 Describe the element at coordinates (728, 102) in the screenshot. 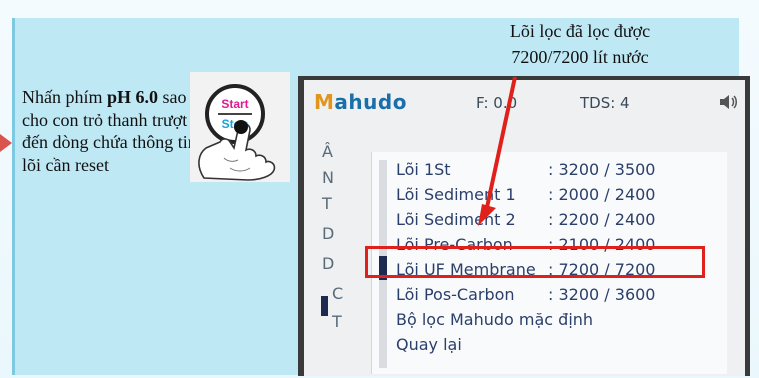

I see `speaker-icon` at that location.